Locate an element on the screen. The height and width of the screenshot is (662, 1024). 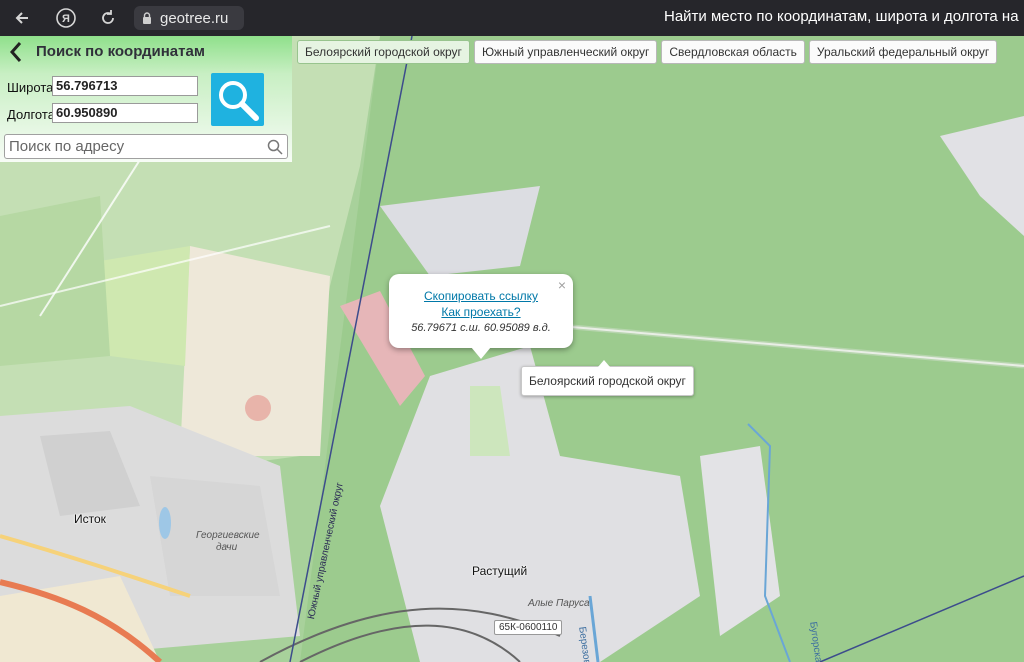
search-button is located at coordinates (237, 99).